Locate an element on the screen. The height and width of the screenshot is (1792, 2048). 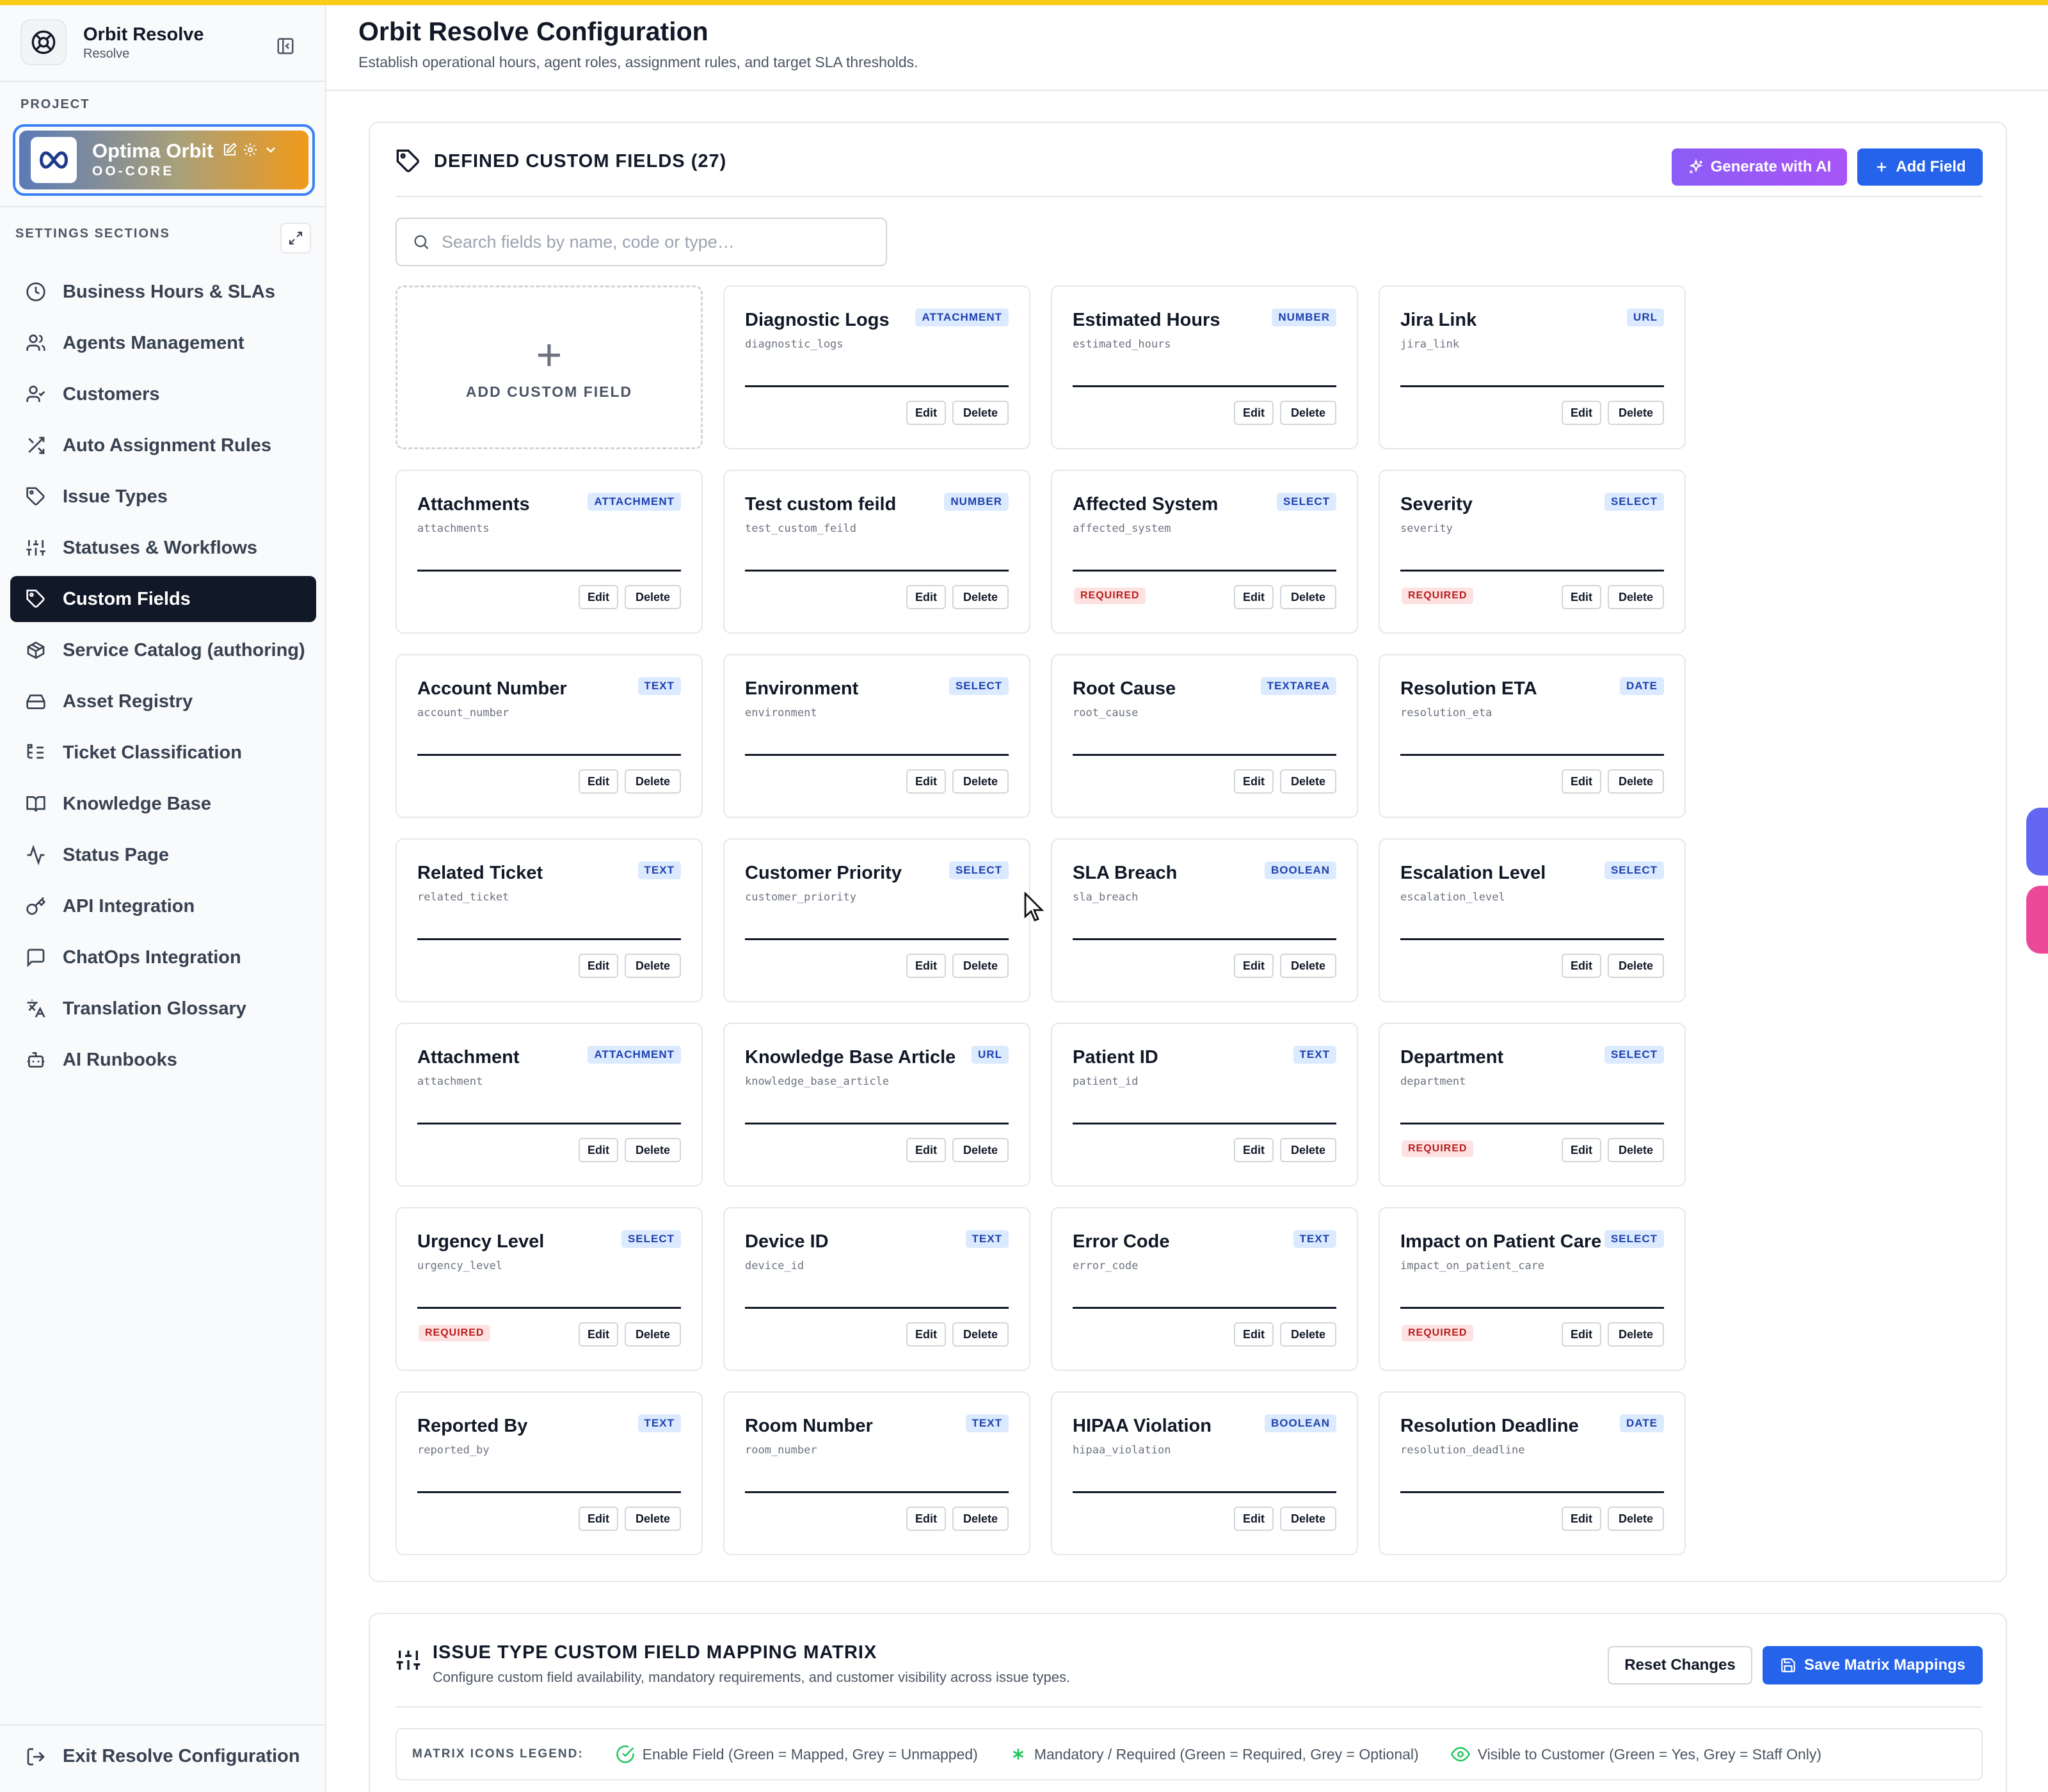
sidebar-item-agents: Agents Management is located at coordinates (163, 343).